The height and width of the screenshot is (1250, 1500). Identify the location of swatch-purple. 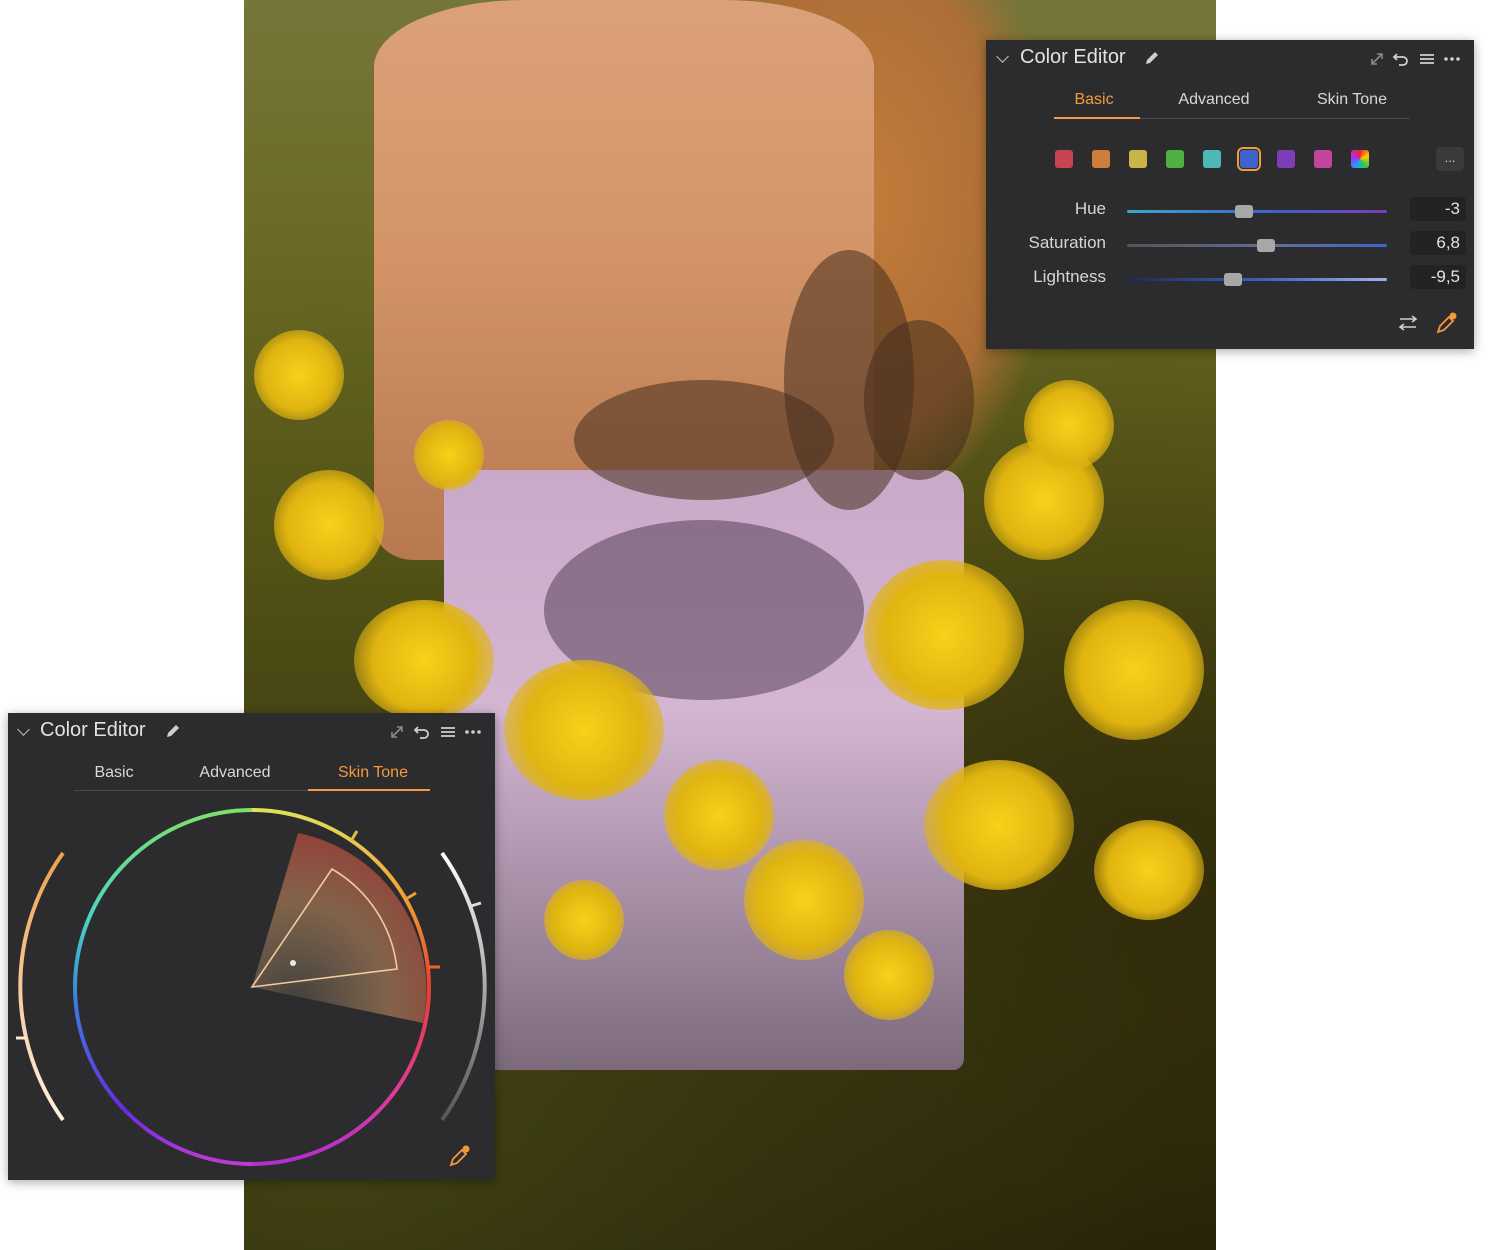
(1286, 159).